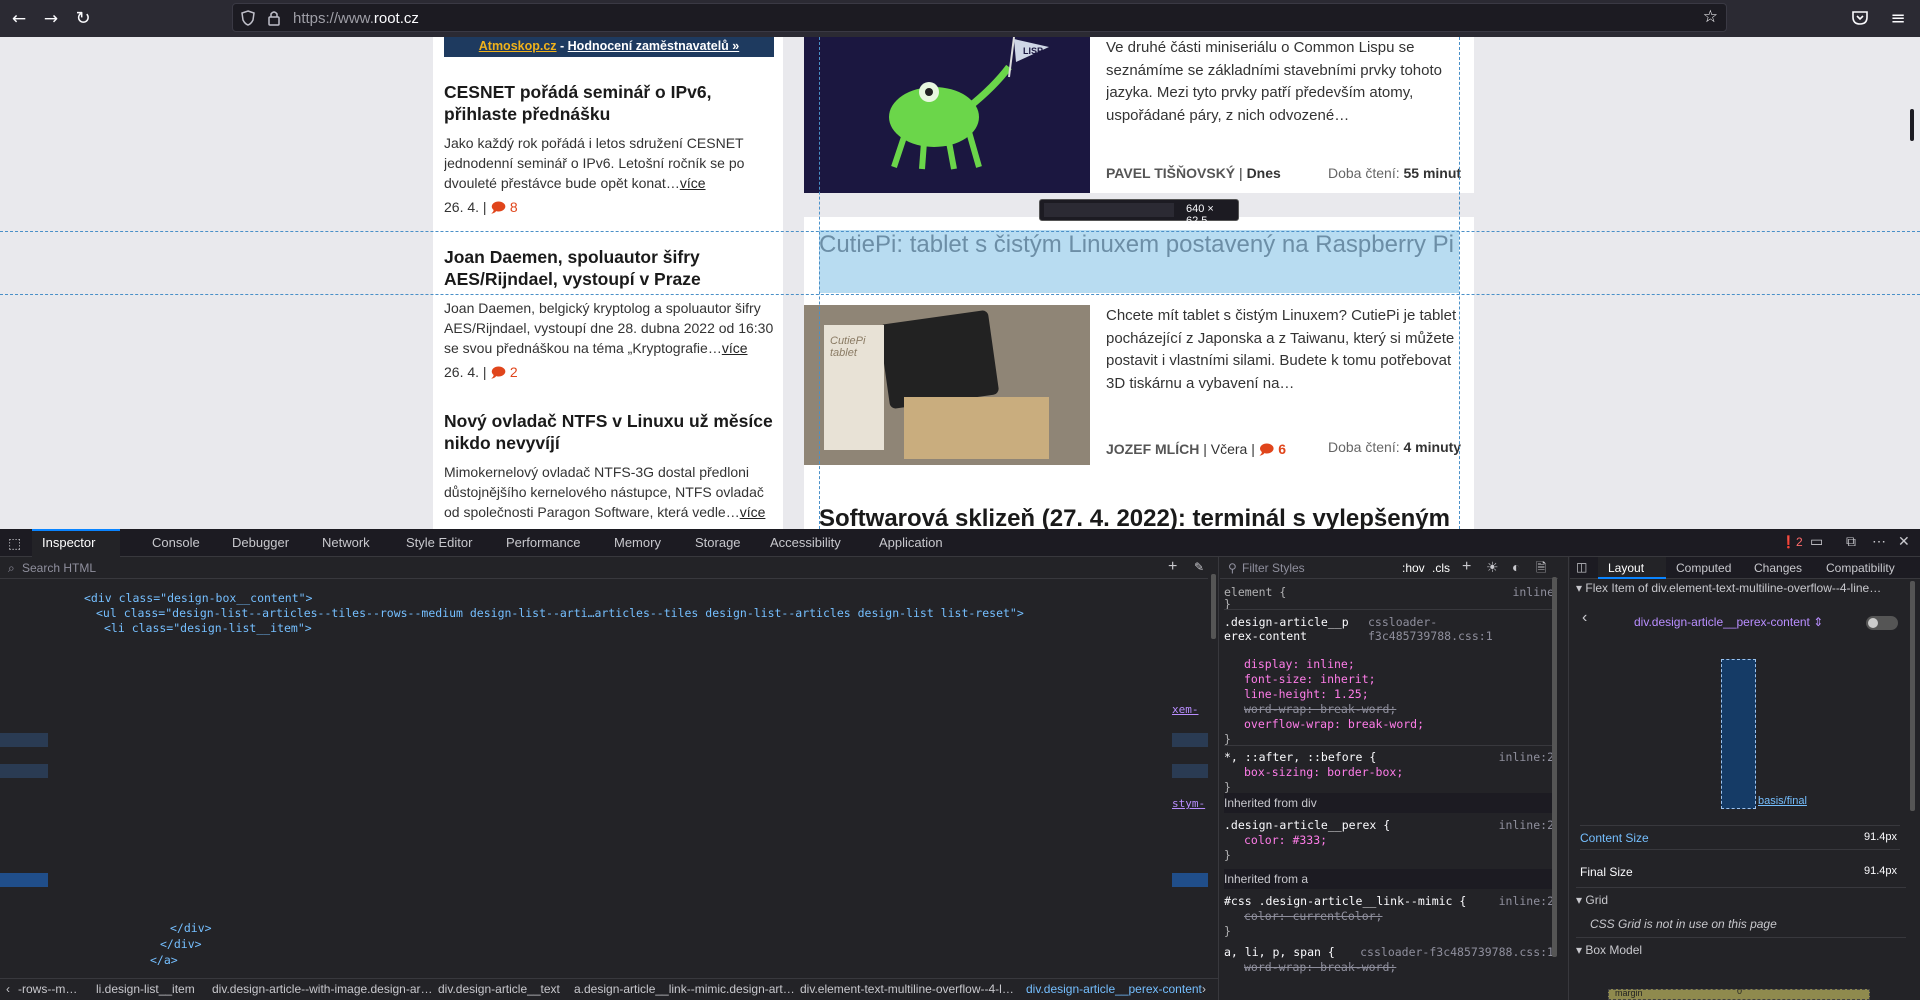 The width and height of the screenshot is (1920, 1000). What do you see at coordinates (1816, 541) in the screenshot?
I see `split-console-icon: ▭` at bounding box center [1816, 541].